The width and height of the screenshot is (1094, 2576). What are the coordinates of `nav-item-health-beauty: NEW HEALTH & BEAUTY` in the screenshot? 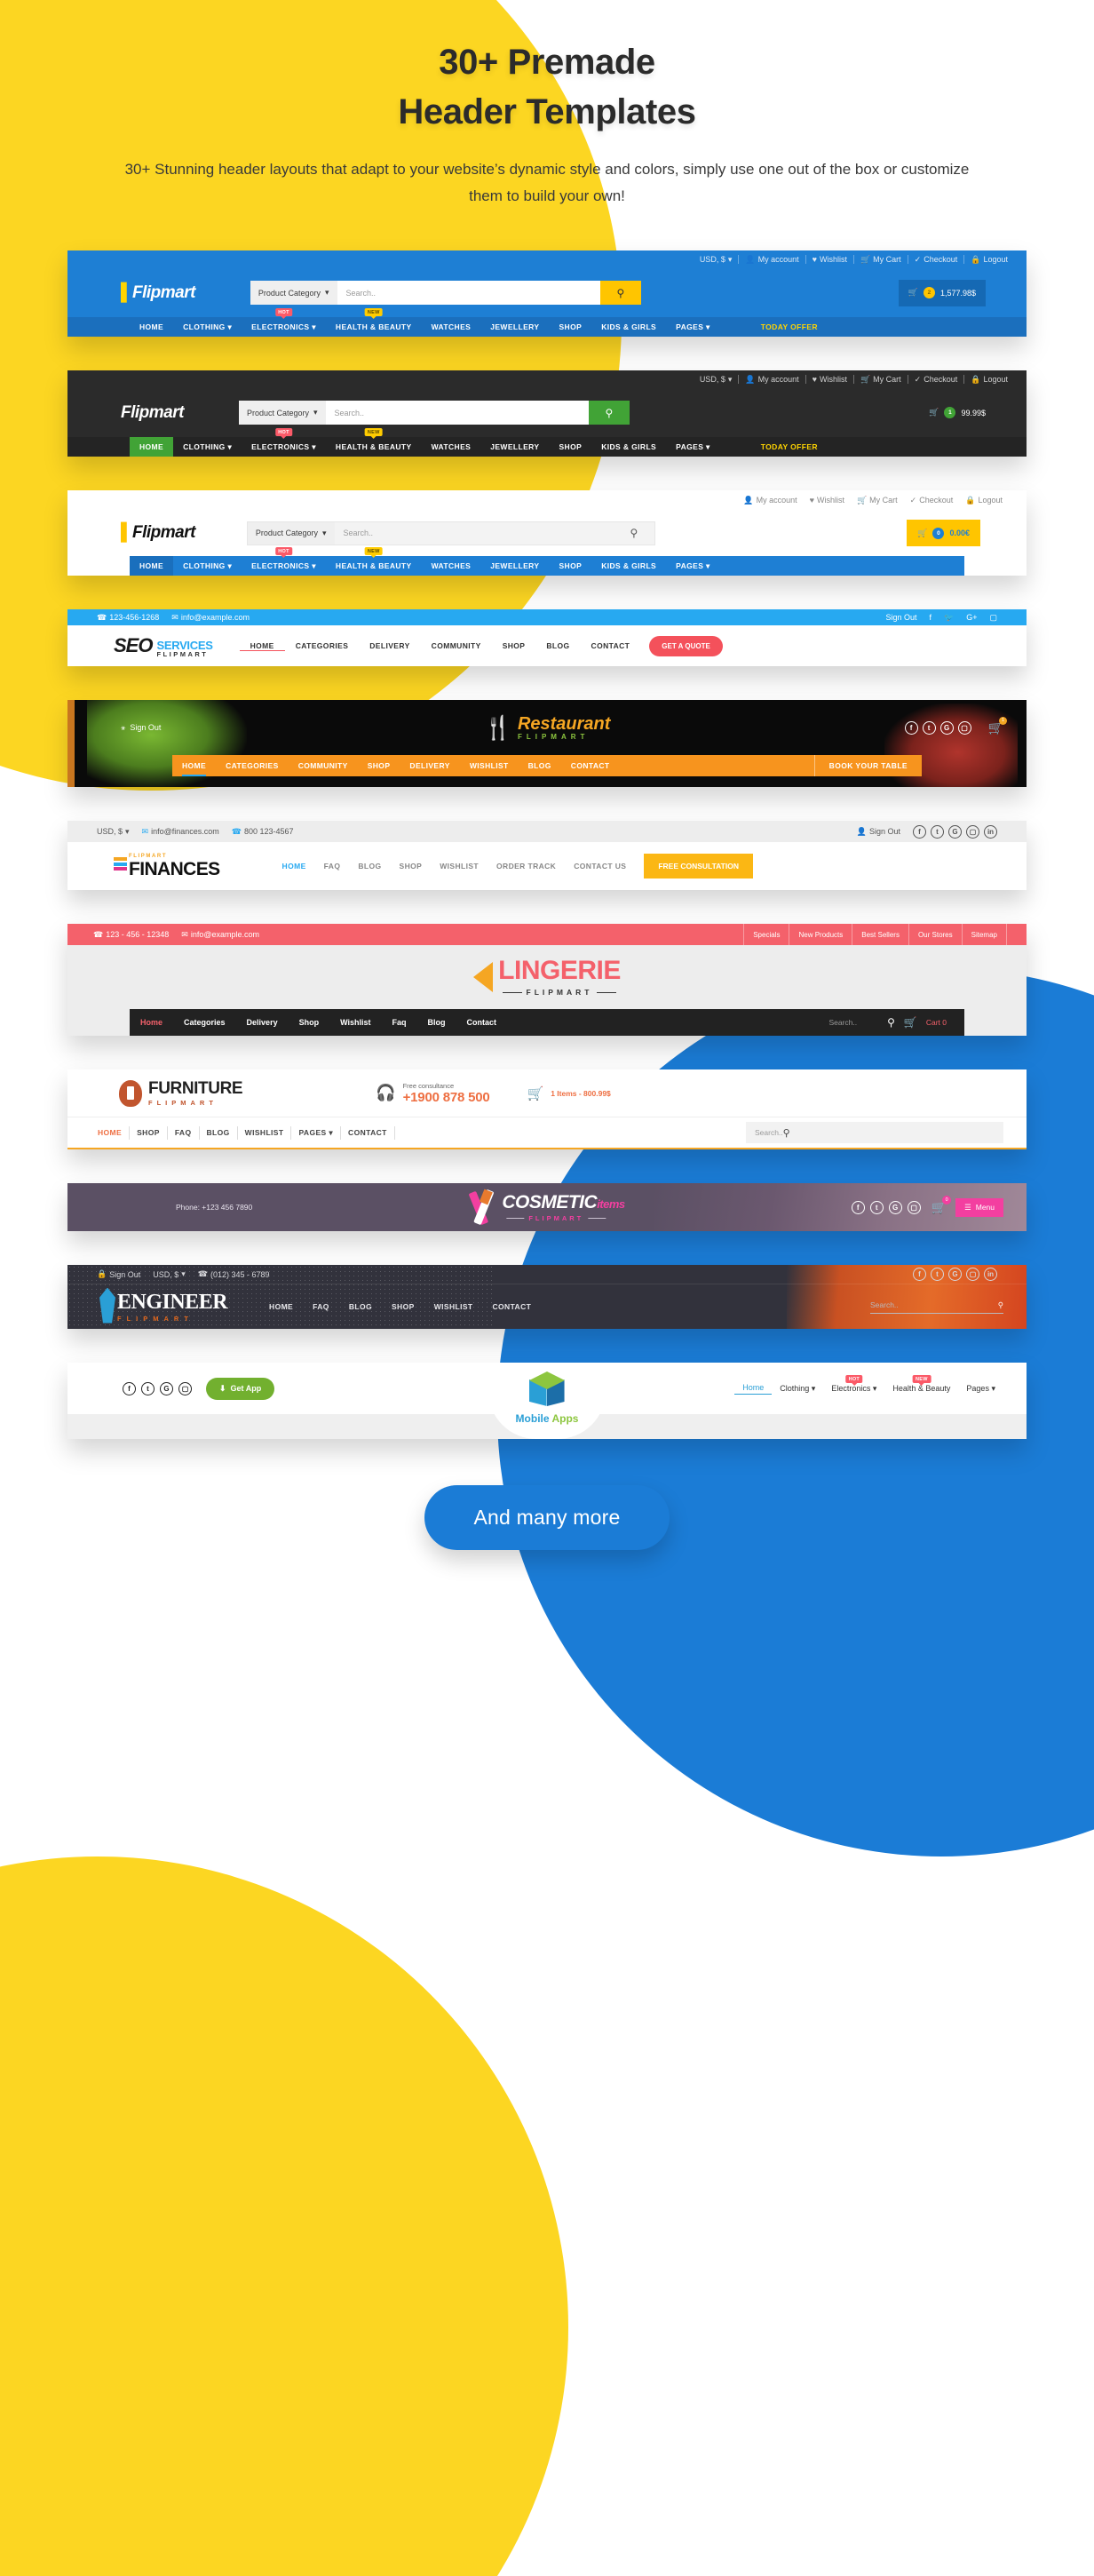 It's located at (374, 322).